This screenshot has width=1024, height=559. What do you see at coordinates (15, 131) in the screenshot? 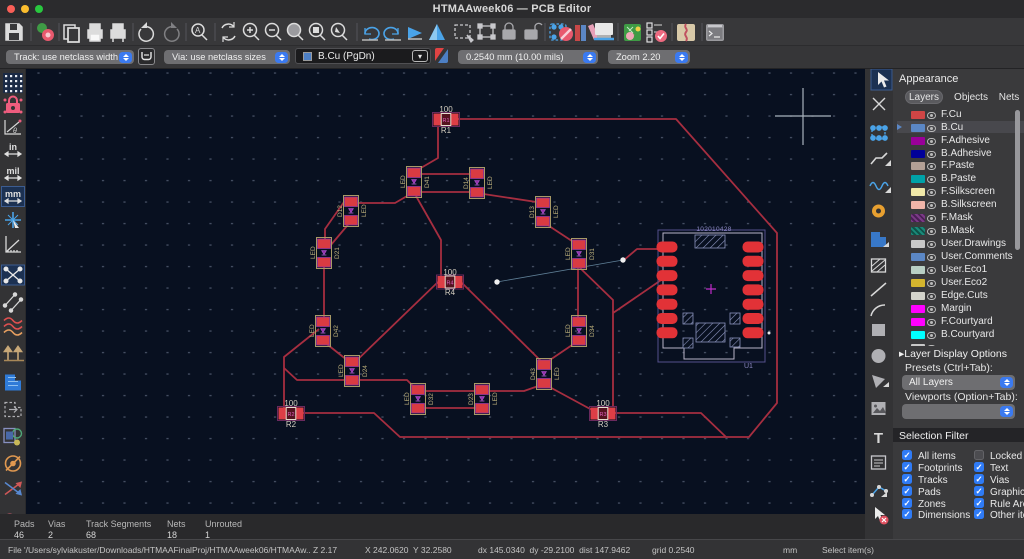
I see `svg-text: θ` at bounding box center [15, 131].